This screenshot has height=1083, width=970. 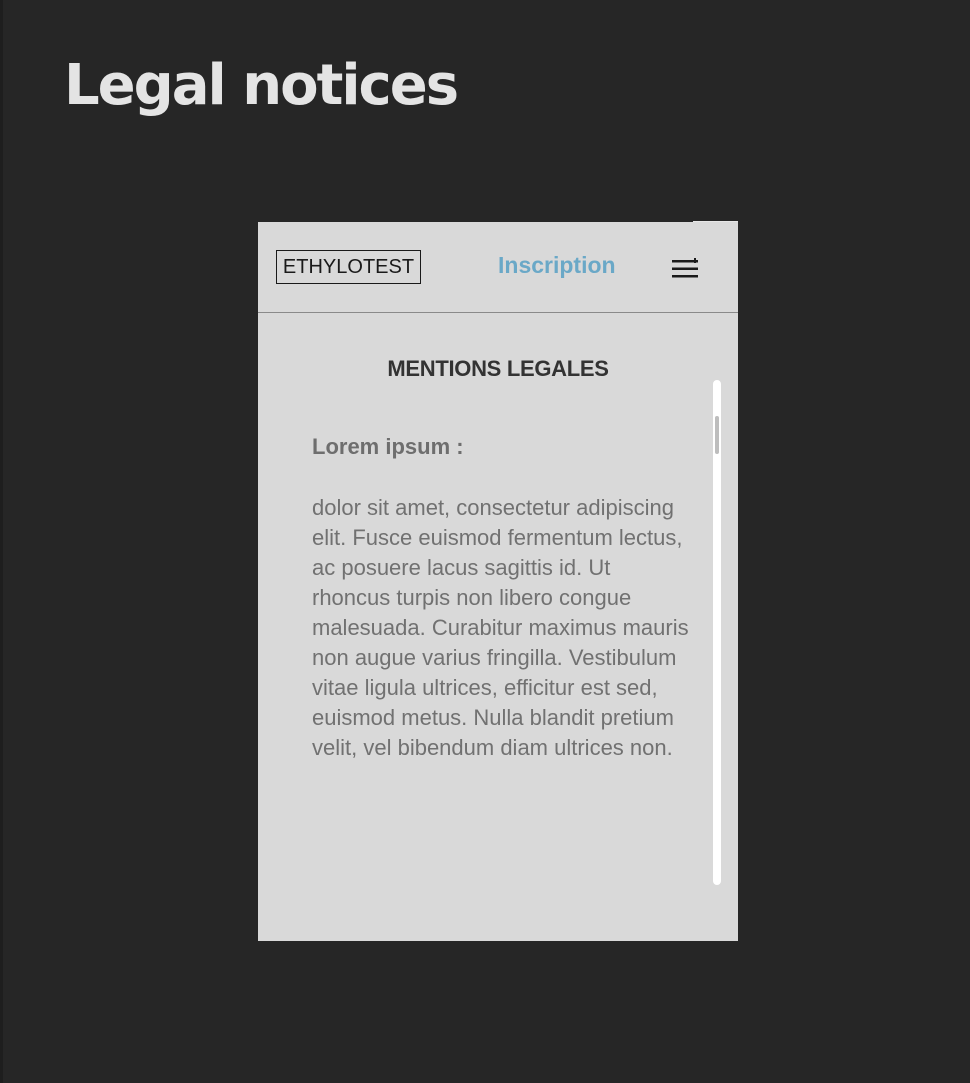 What do you see at coordinates (348, 267) in the screenshot?
I see `logo: ETHYLOTEST` at bounding box center [348, 267].